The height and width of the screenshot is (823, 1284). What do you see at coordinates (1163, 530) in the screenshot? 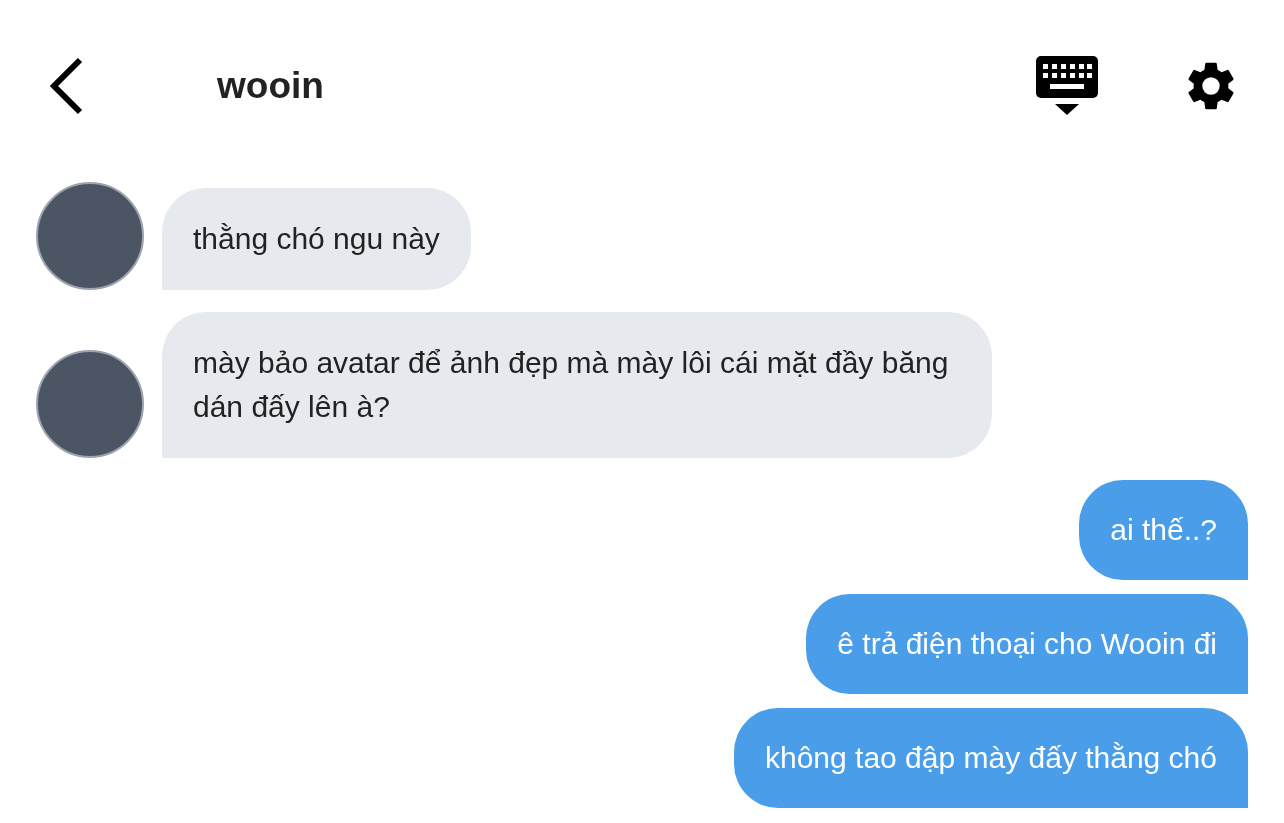
I see `sent-message-bubble: ai thế..?` at bounding box center [1163, 530].